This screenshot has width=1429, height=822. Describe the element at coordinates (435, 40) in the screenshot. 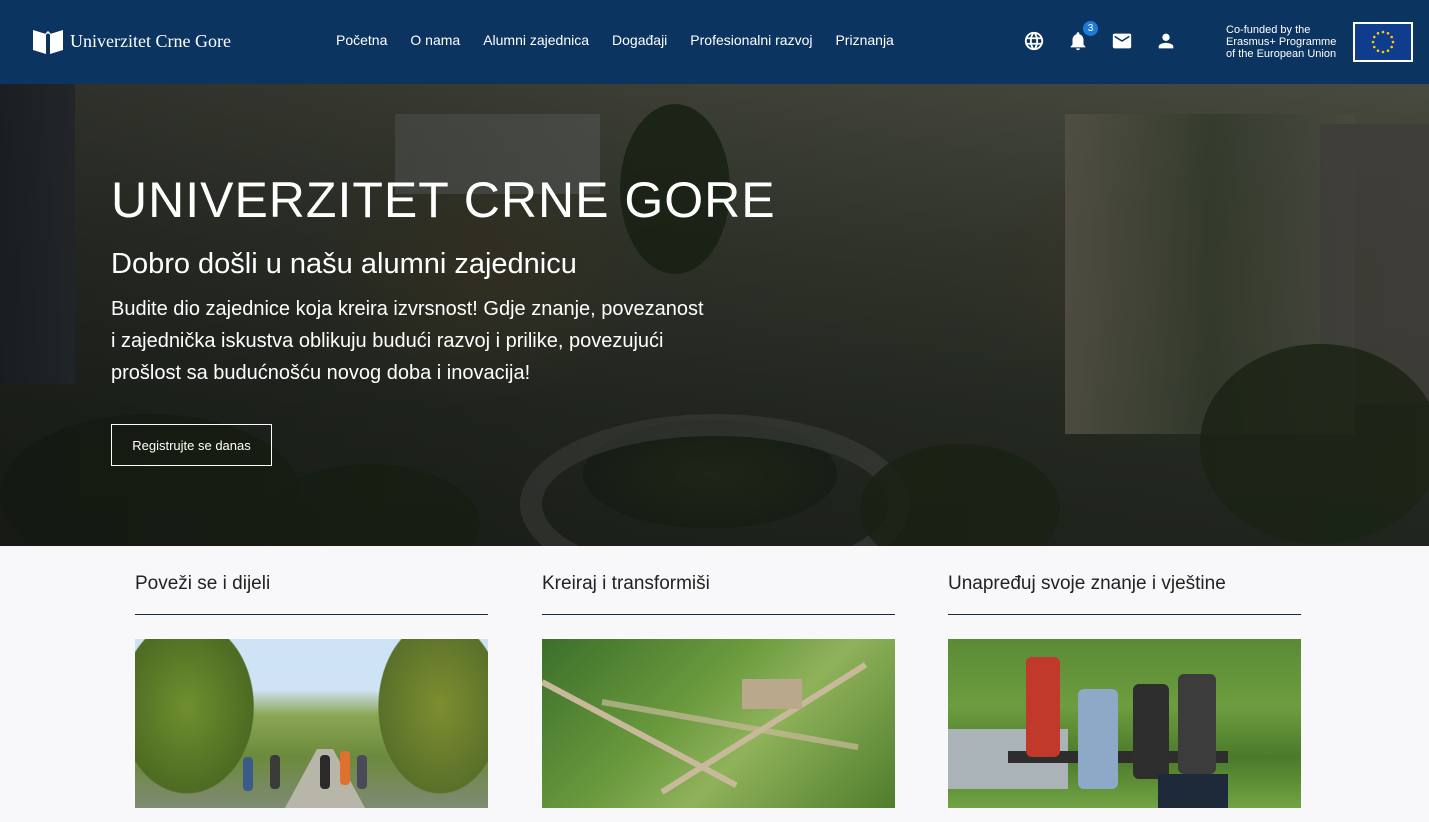

I see `nav-o-nama: O nama` at that location.